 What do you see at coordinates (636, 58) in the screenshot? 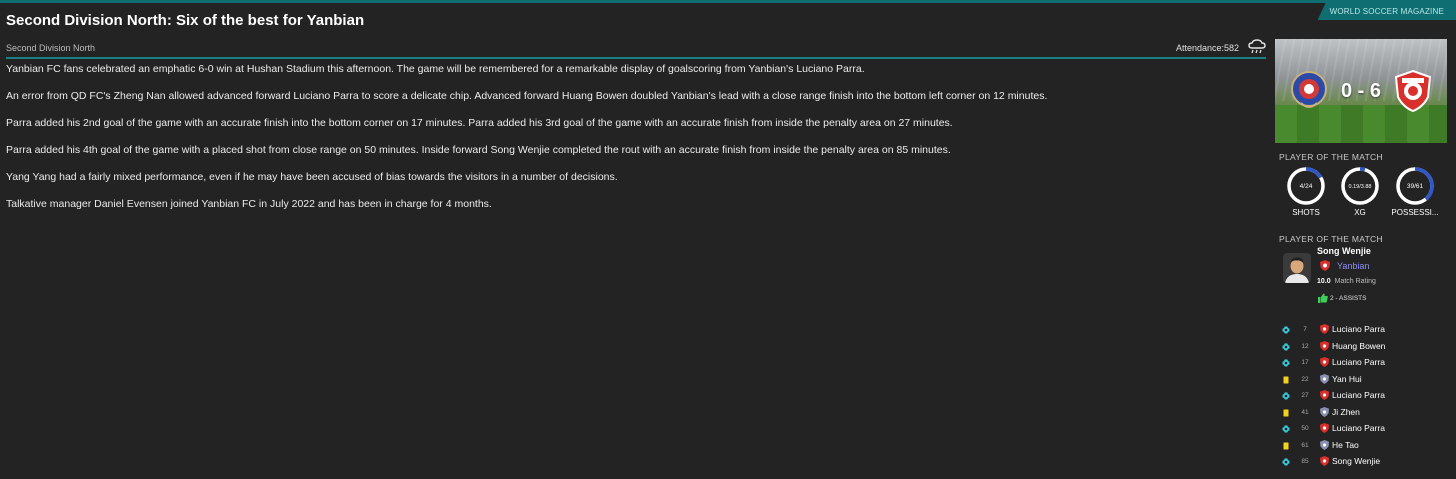
I see `header-divider` at bounding box center [636, 58].